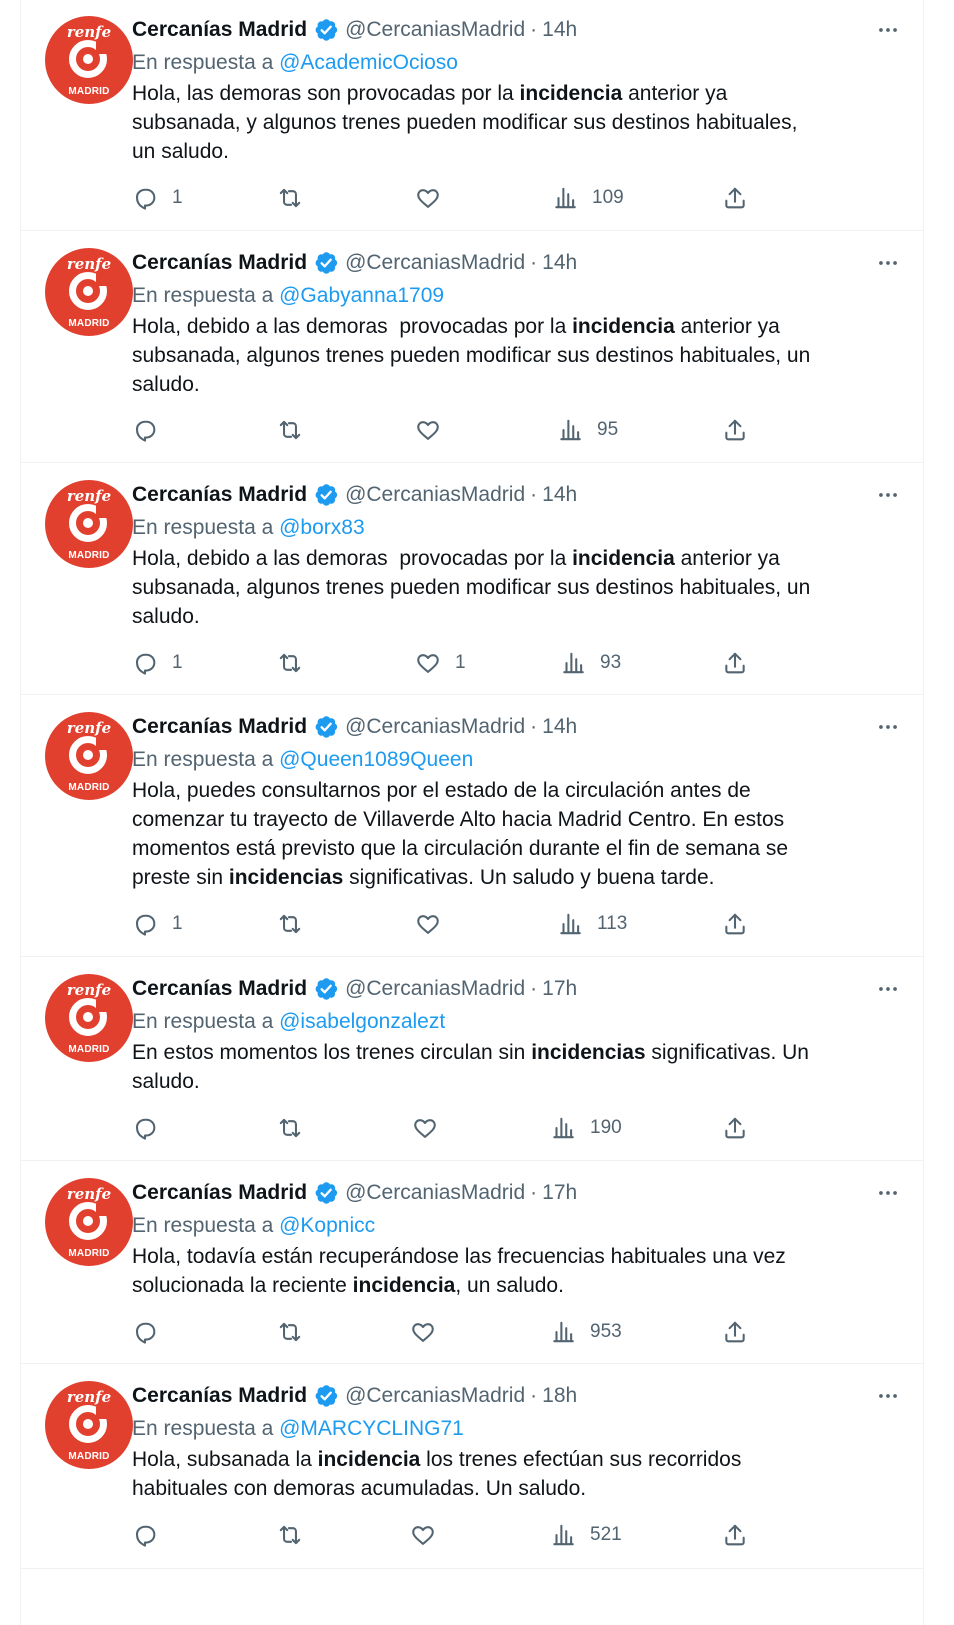  I want to click on timestamp: 18h, so click(559, 1396).